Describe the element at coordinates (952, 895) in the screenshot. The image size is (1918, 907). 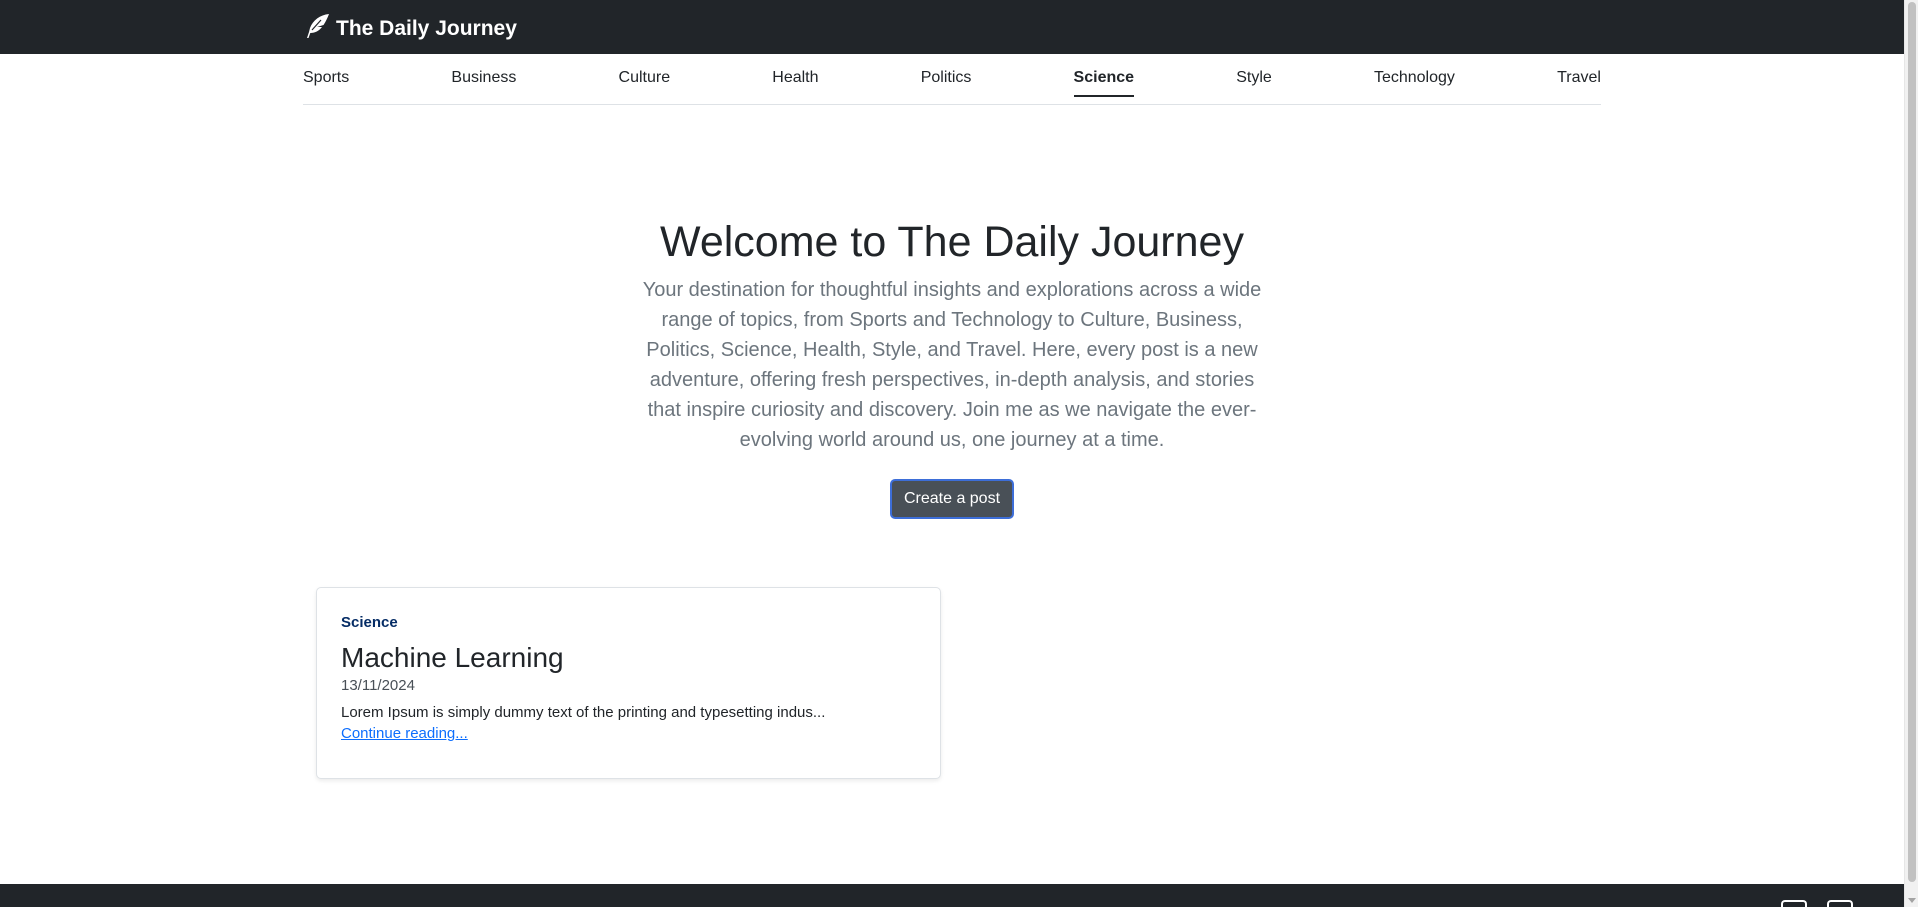
I see `footer` at that location.